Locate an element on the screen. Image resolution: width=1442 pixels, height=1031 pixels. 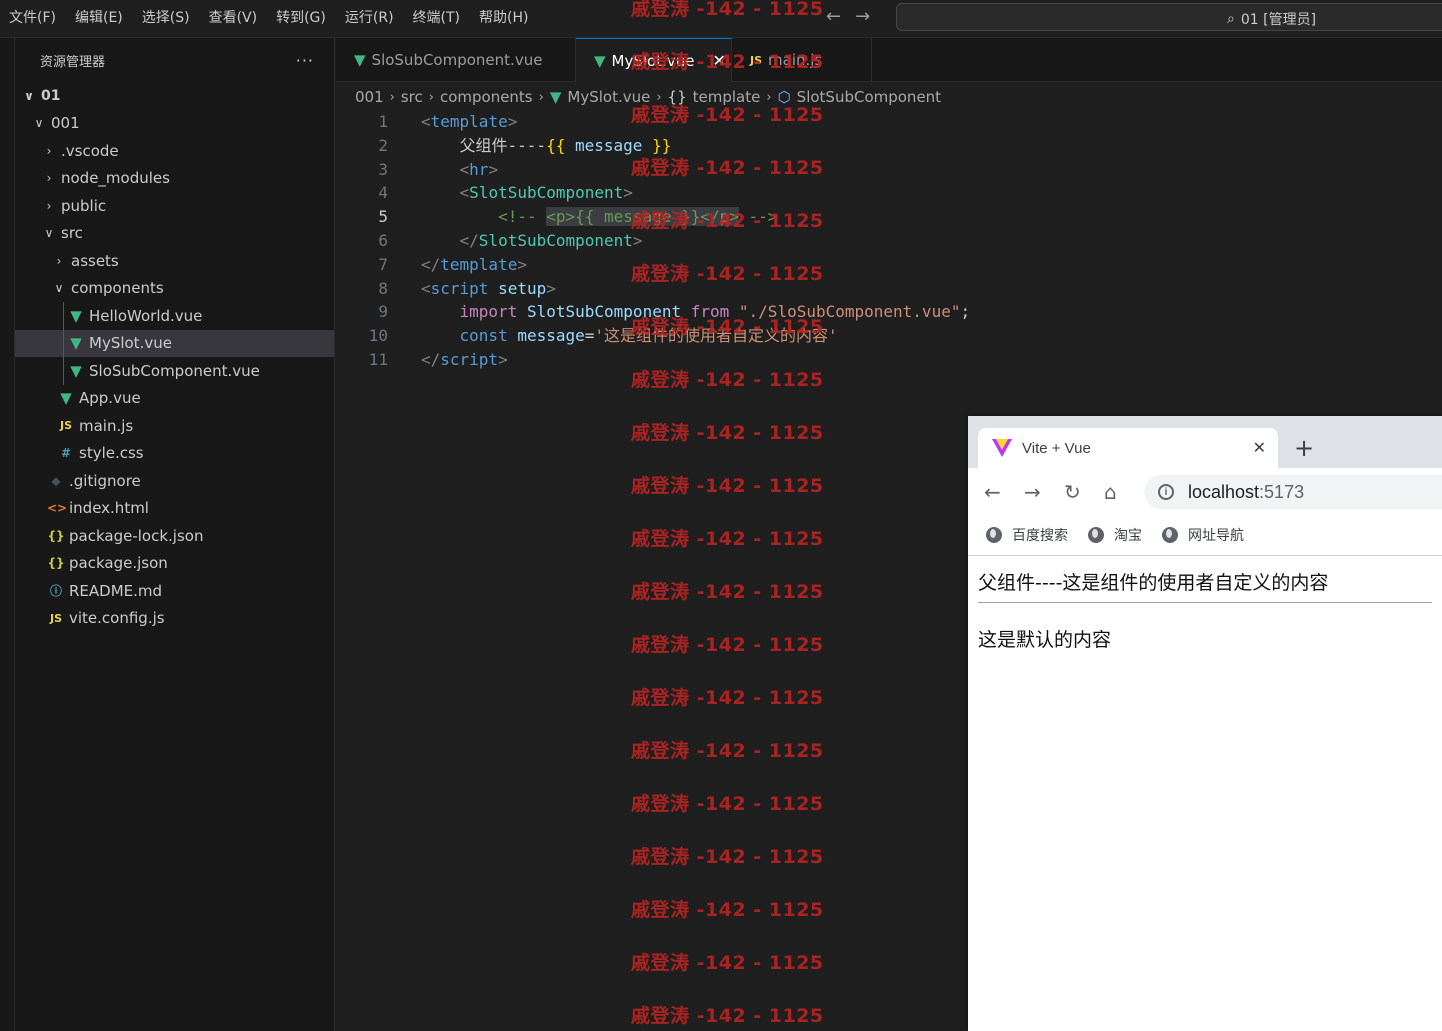
activity-bar is located at coordinates (7, 534).